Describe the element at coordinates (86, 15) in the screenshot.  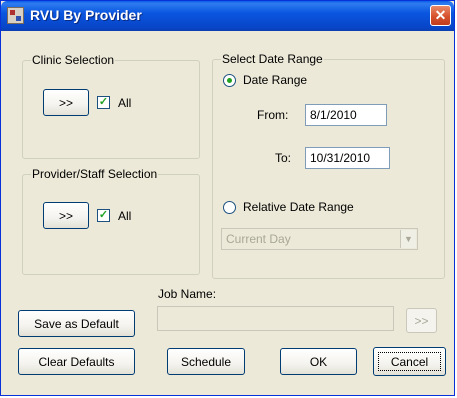
I see `window-title: RVU By Provider` at that location.